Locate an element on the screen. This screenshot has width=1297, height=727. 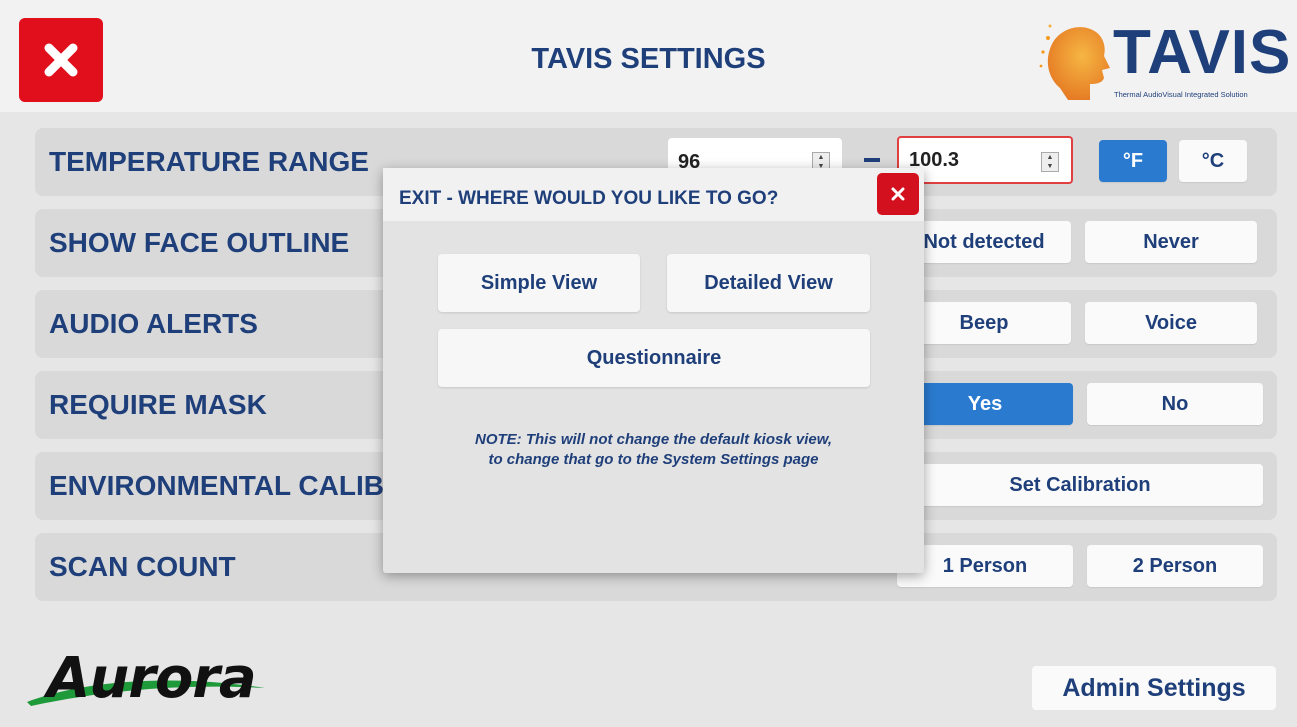
exit-dialog-header: EXIT - WHERE WOULD YOU LIKE TO GO? is located at coordinates (653, 194).